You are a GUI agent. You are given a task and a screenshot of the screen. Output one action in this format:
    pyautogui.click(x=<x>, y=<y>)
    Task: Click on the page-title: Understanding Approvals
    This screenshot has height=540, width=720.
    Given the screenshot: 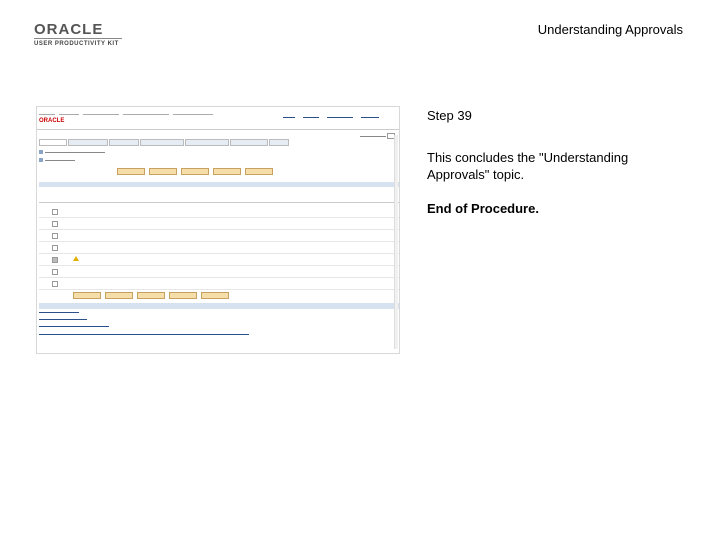 What is the action you would take?
    pyautogui.click(x=610, y=29)
    